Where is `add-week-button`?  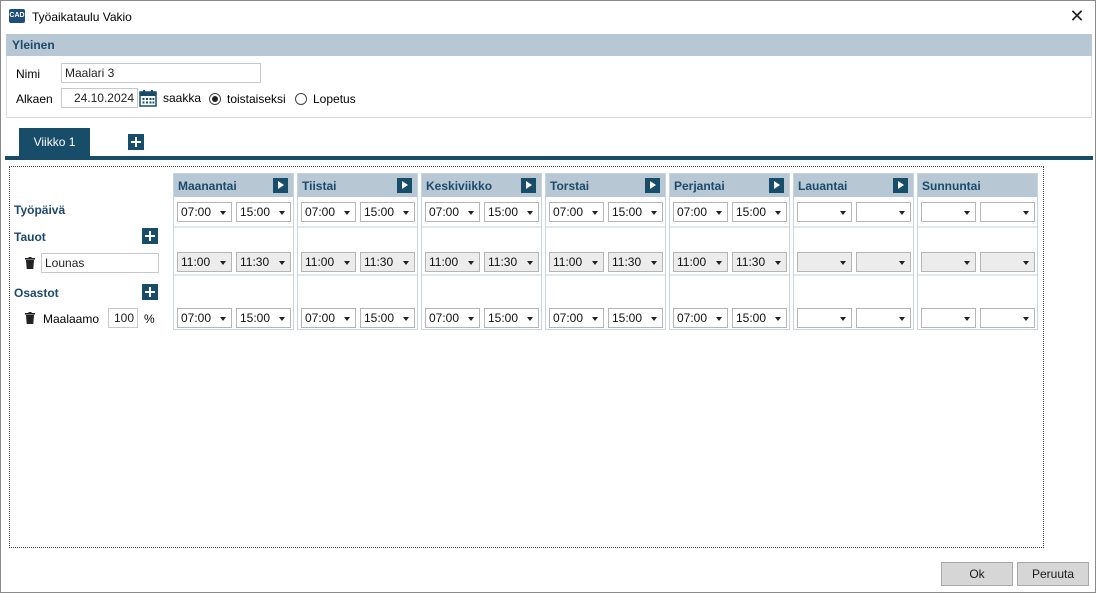 add-week-button is located at coordinates (136, 142).